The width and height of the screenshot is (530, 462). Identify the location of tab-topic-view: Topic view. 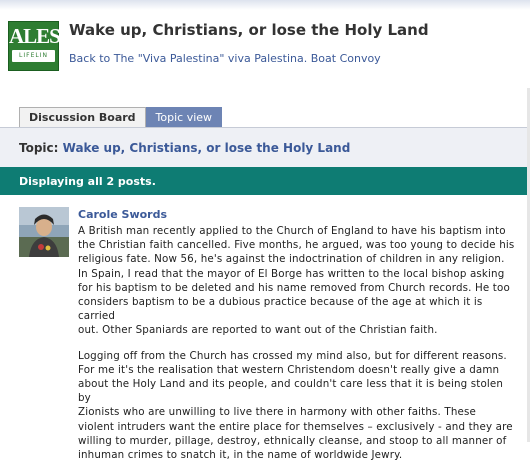
(184, 118).